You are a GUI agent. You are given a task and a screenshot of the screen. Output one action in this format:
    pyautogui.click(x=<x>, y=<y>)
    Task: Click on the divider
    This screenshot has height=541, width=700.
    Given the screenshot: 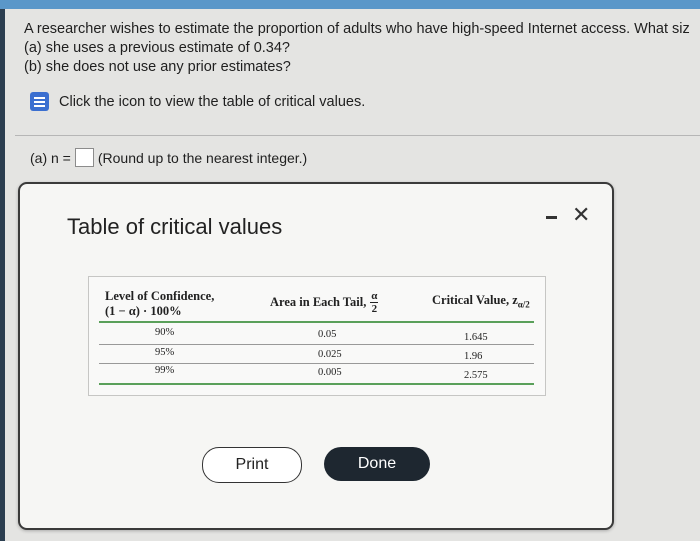 What is the action you would take?
    pyautogui.click(x=357, y=135)
    